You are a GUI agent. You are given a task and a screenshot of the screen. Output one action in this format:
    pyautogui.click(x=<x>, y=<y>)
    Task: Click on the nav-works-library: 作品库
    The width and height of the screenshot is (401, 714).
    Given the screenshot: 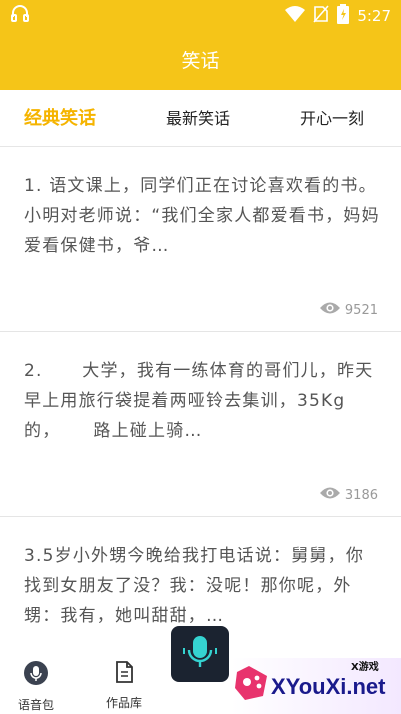 What is the action you would take?
    pyautogui.click(x=124, y=685)
    